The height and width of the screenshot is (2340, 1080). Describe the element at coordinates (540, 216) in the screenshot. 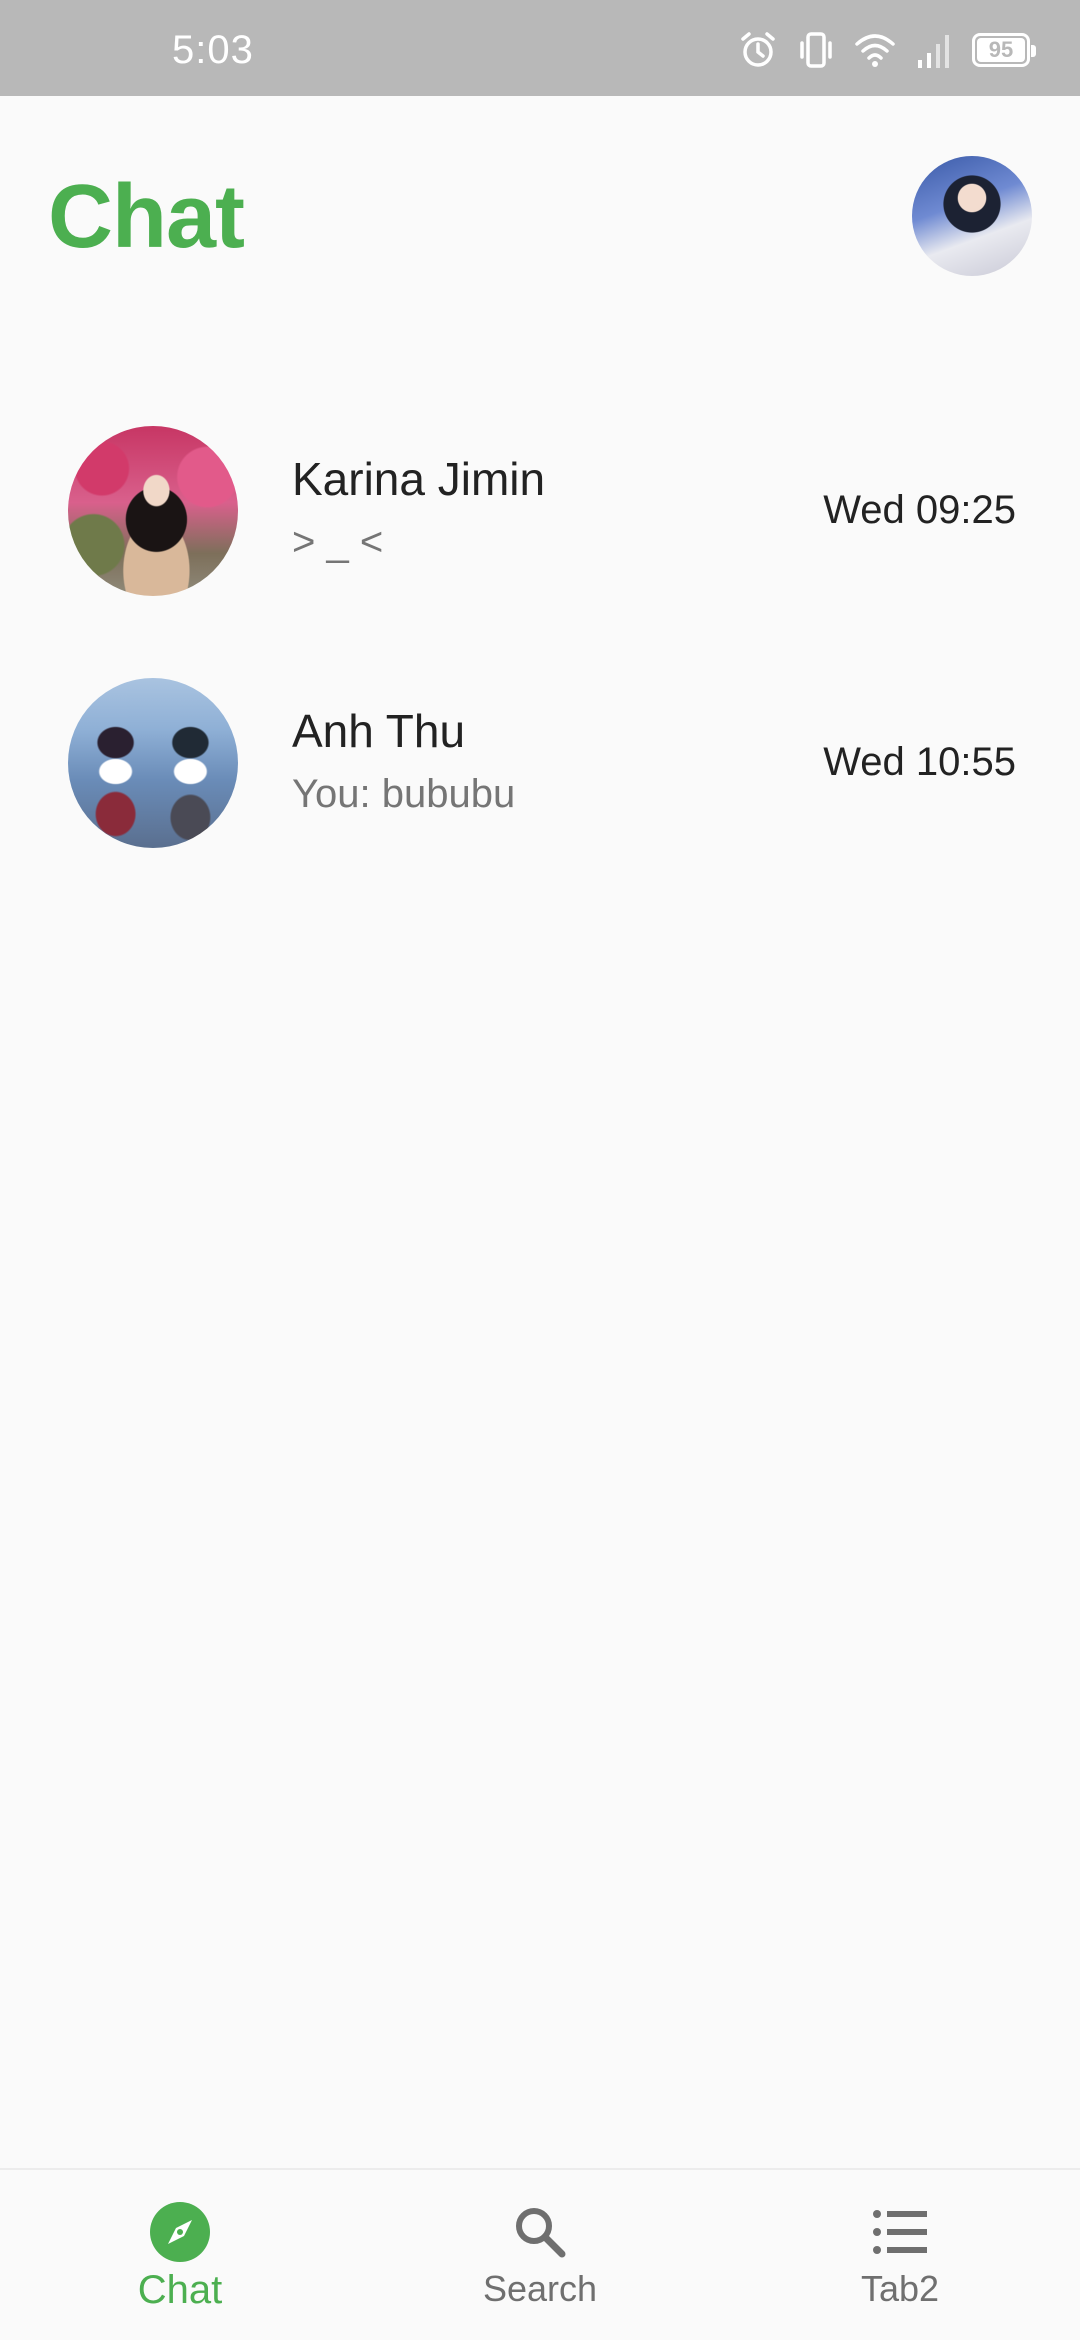

I see `app-header: Chat` at that location.